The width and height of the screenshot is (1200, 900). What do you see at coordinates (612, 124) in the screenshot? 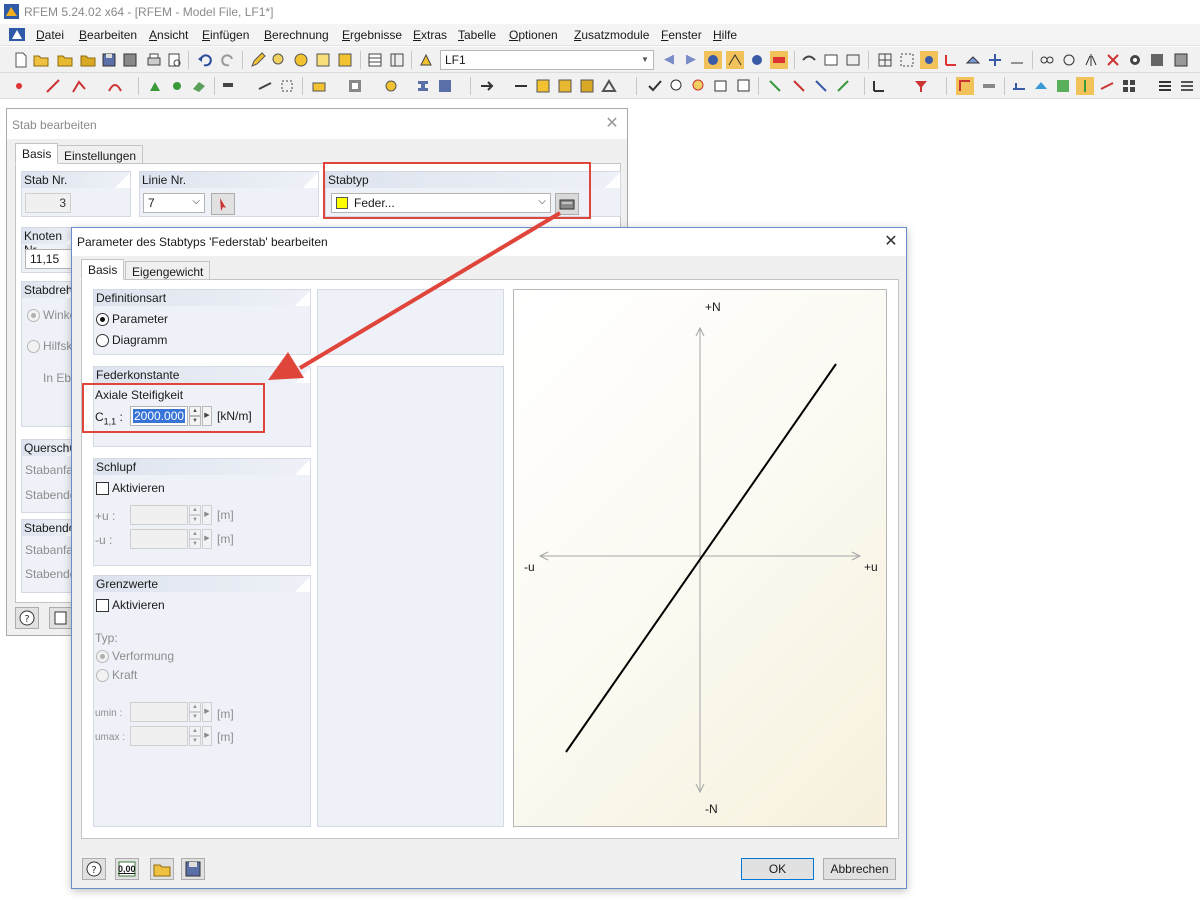
I see `stab-dialog-close-icon: ✕` at bounding box center [612, 124].